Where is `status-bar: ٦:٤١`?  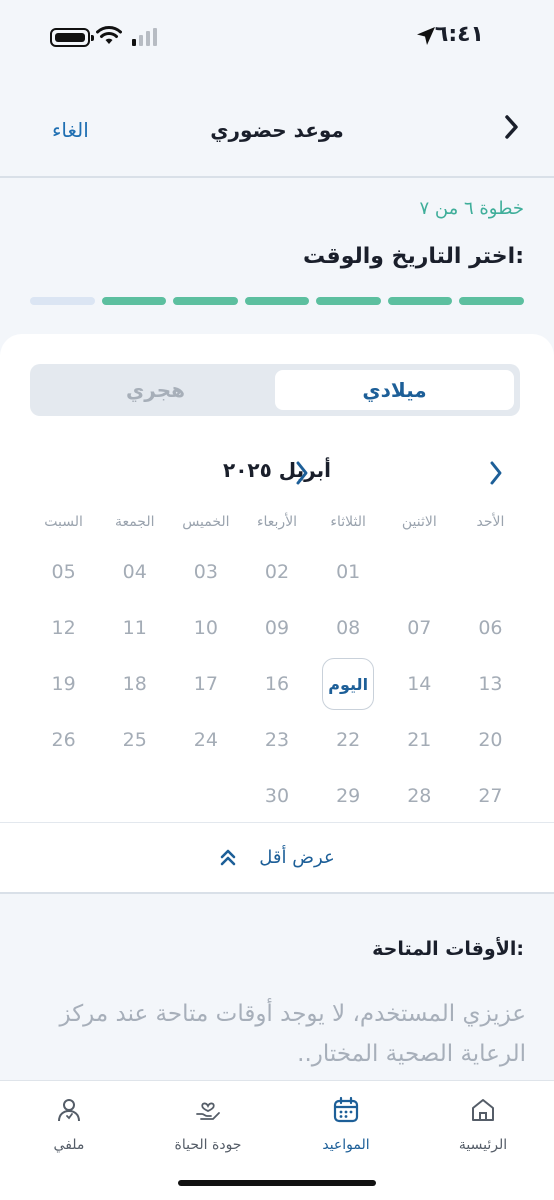
status-bar: ٦:٤١ is located at coordinates (277, 38).